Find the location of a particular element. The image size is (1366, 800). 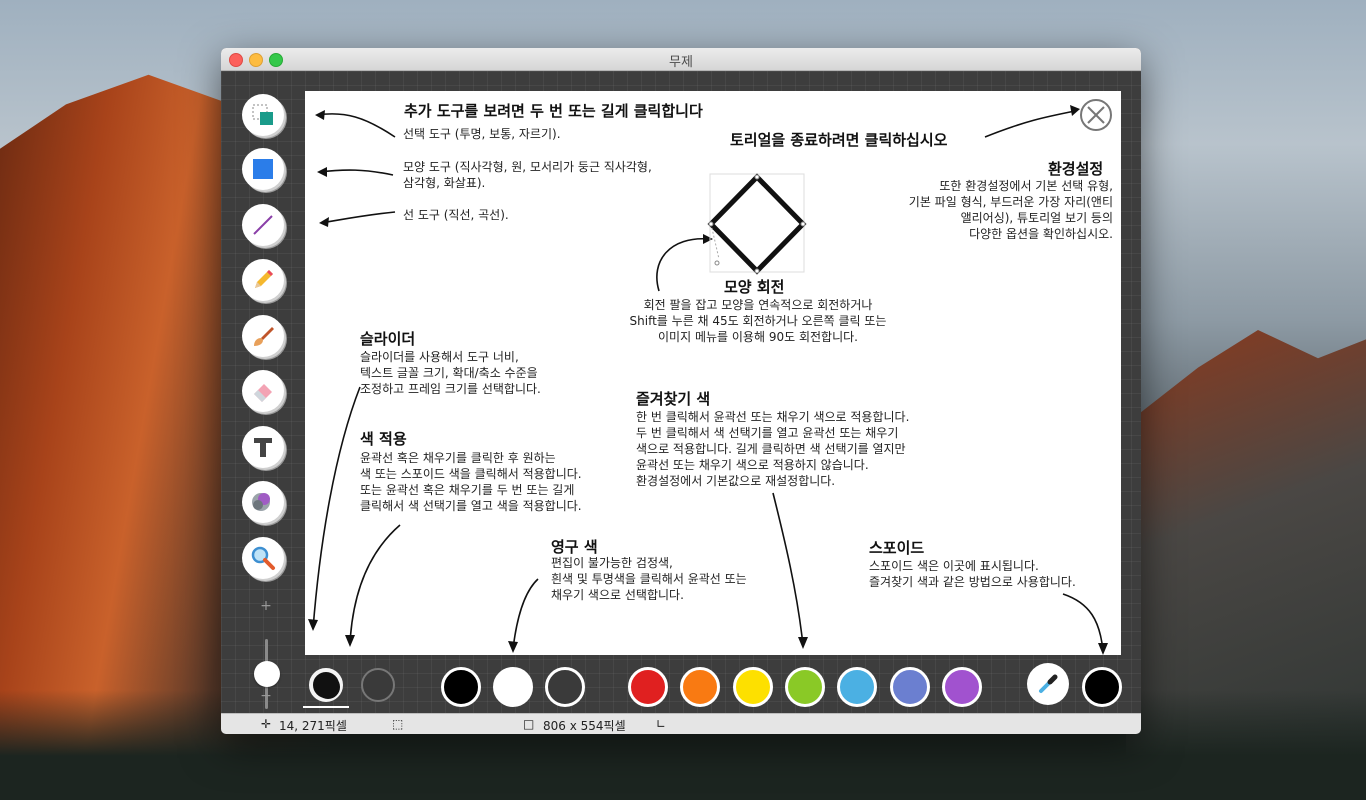

pencil-icon is located at coordinates (264, 279).